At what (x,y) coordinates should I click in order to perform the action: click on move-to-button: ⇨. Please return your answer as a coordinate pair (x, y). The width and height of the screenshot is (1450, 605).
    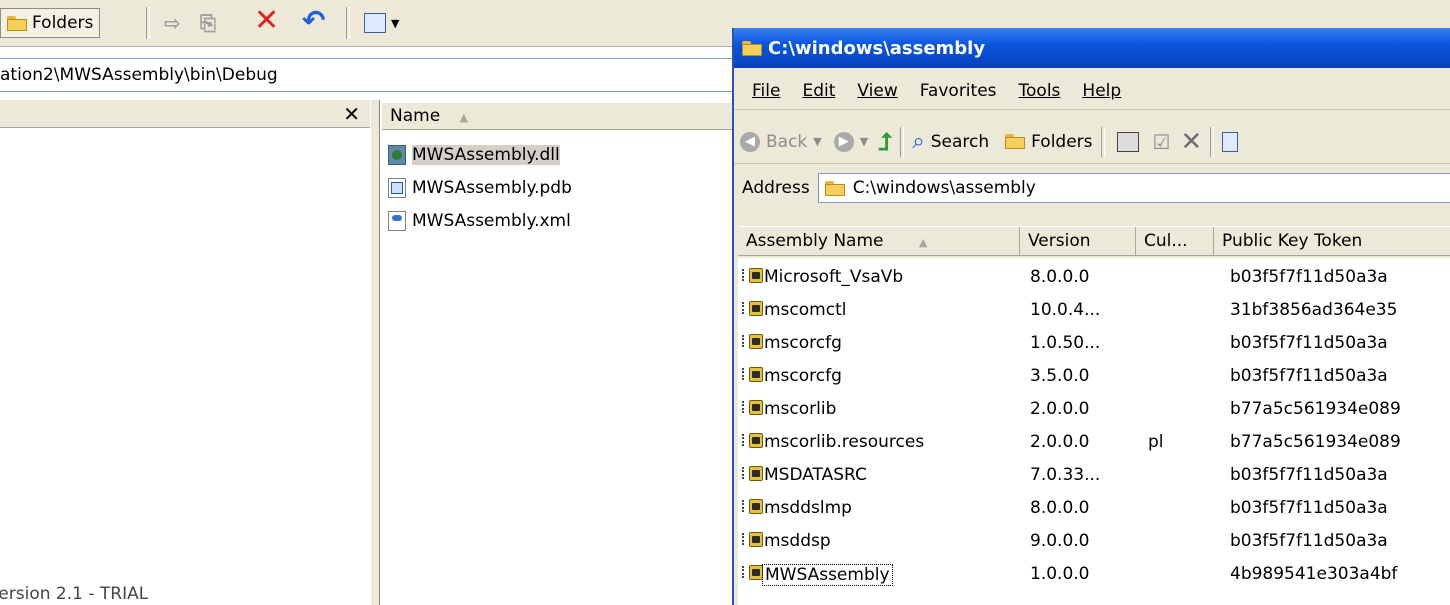
    Looking at the image, I should click on (172, 23).